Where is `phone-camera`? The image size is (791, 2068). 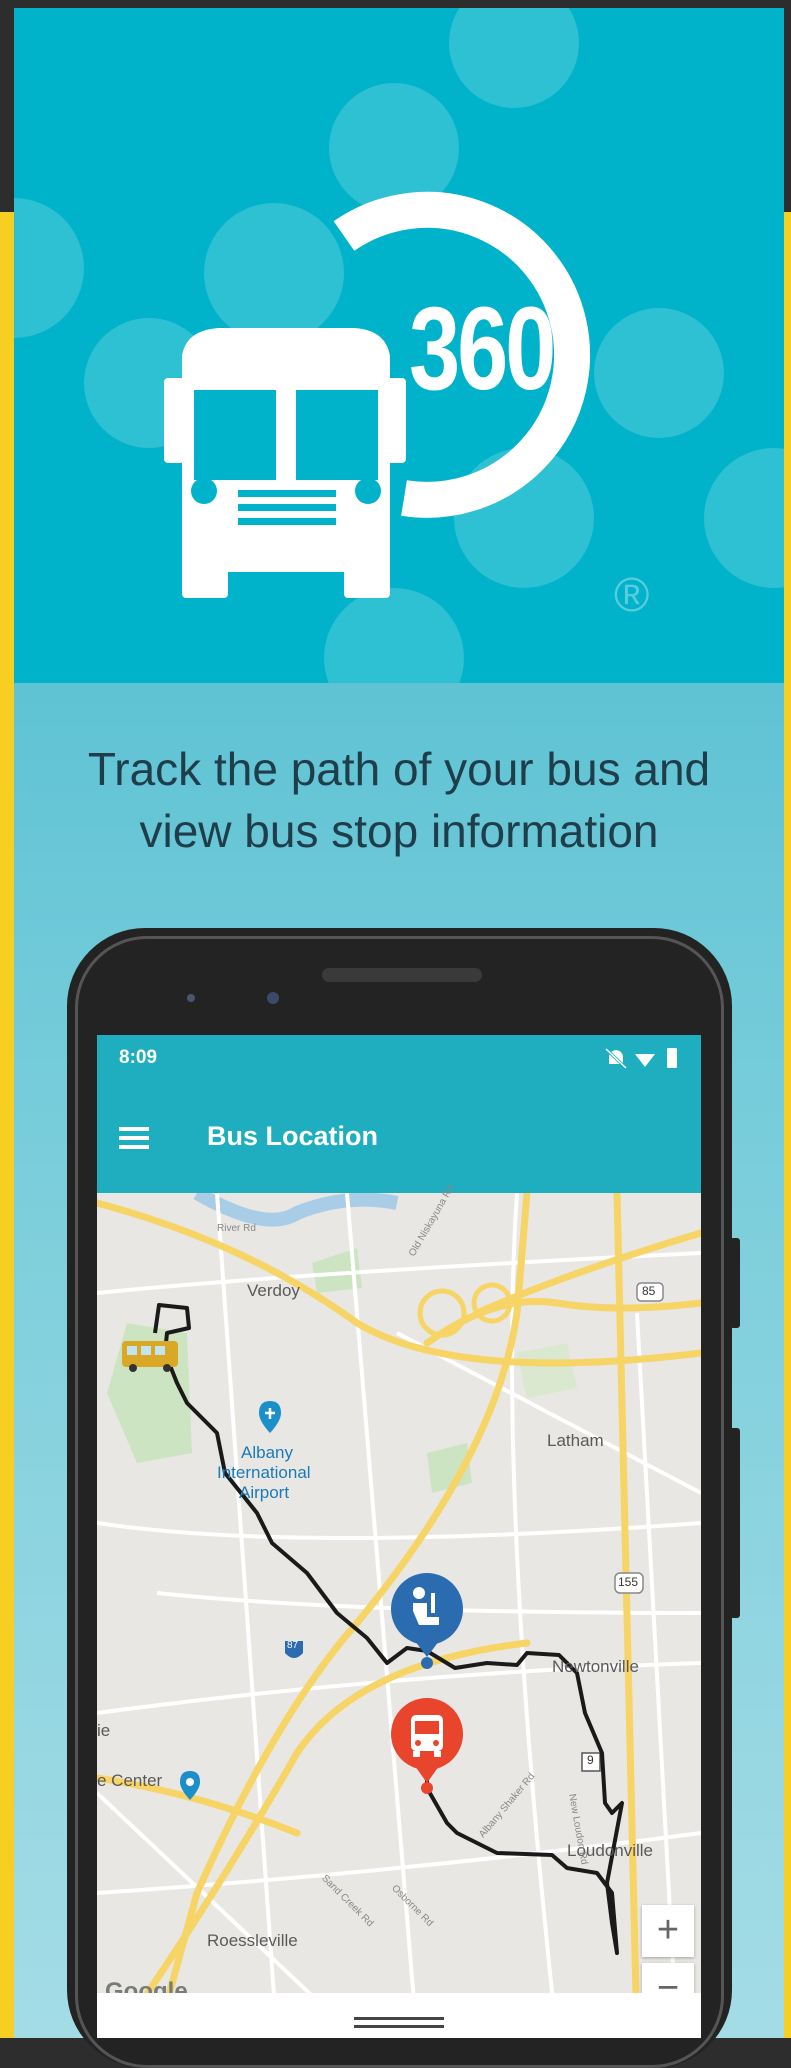 phone-camera is located at coordinates (273, 998).